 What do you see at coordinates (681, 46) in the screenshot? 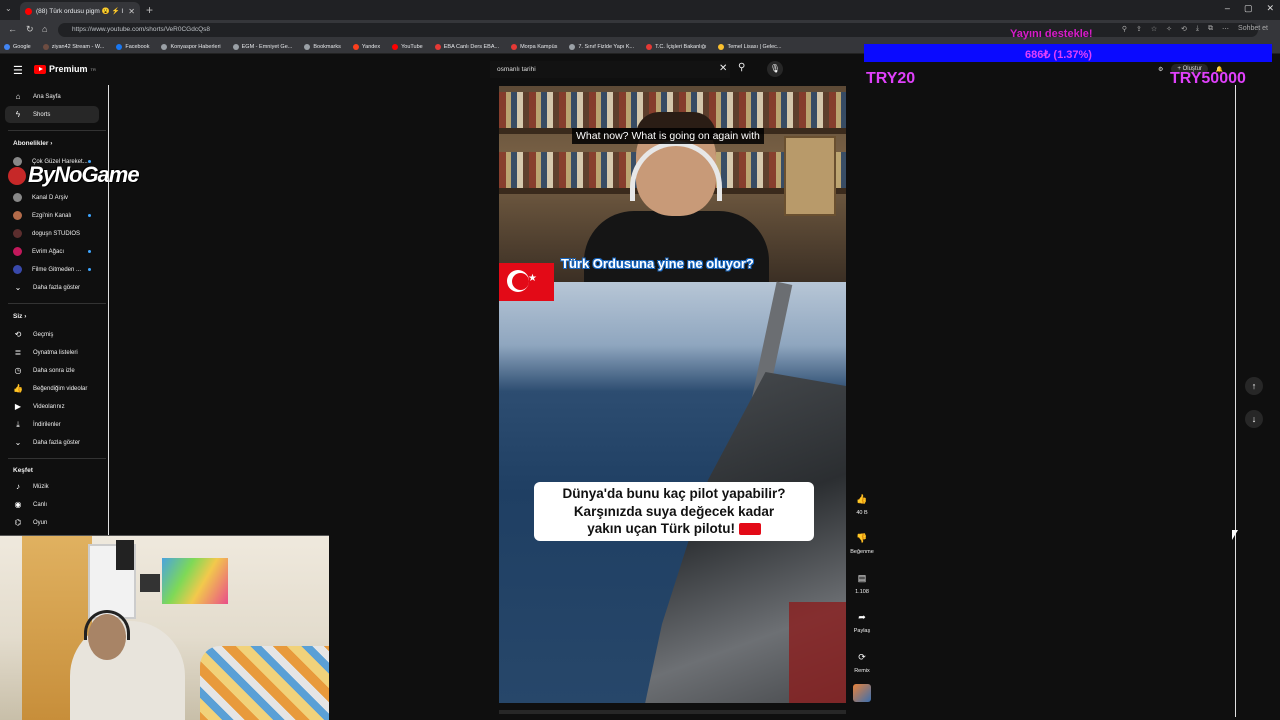
I see `bookmark-label: T.C. İçişleri Bakanlığı` at bounding box center [681, 46].